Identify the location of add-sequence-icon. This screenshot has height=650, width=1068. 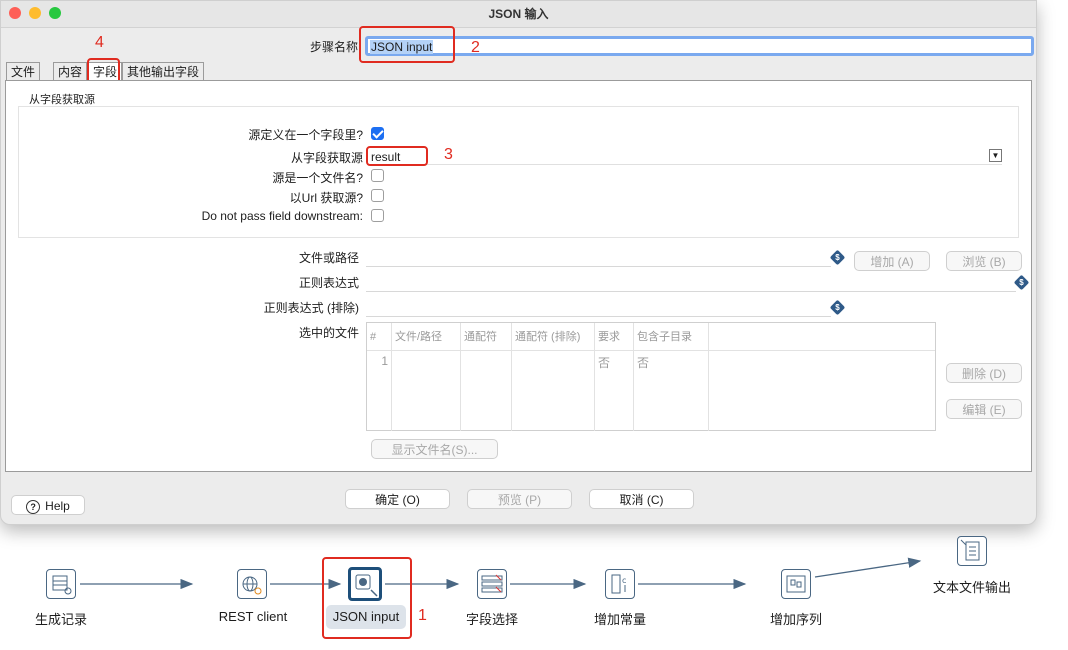
(796, 584).